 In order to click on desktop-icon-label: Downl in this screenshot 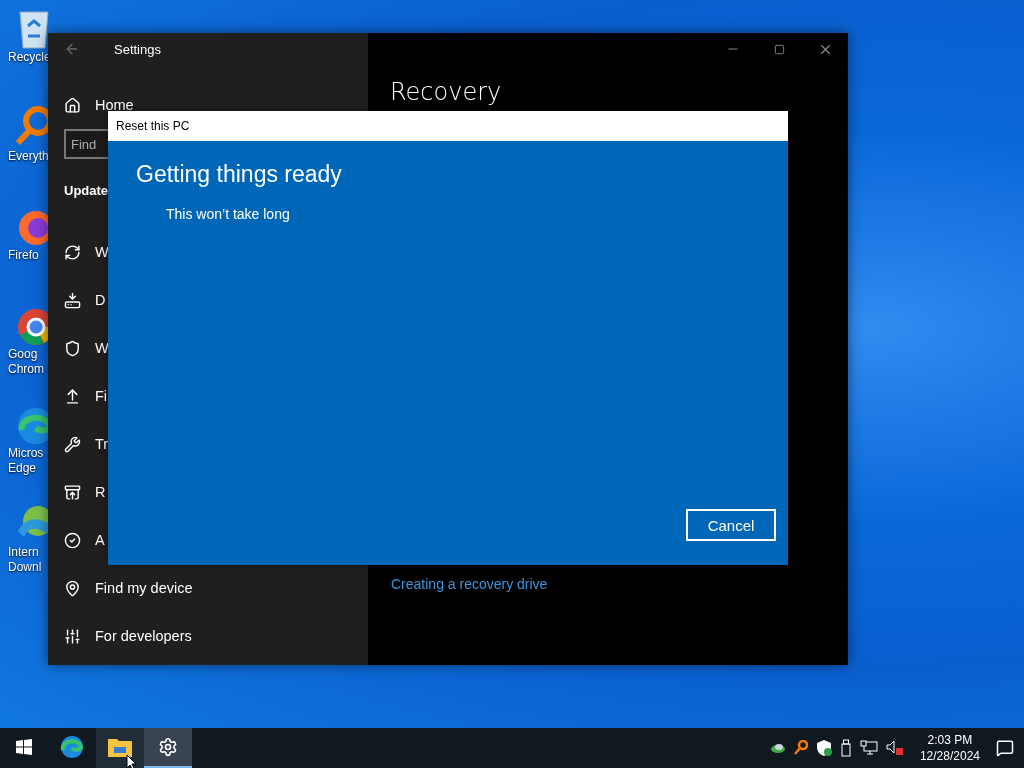, I will do `click(25, 567)`.